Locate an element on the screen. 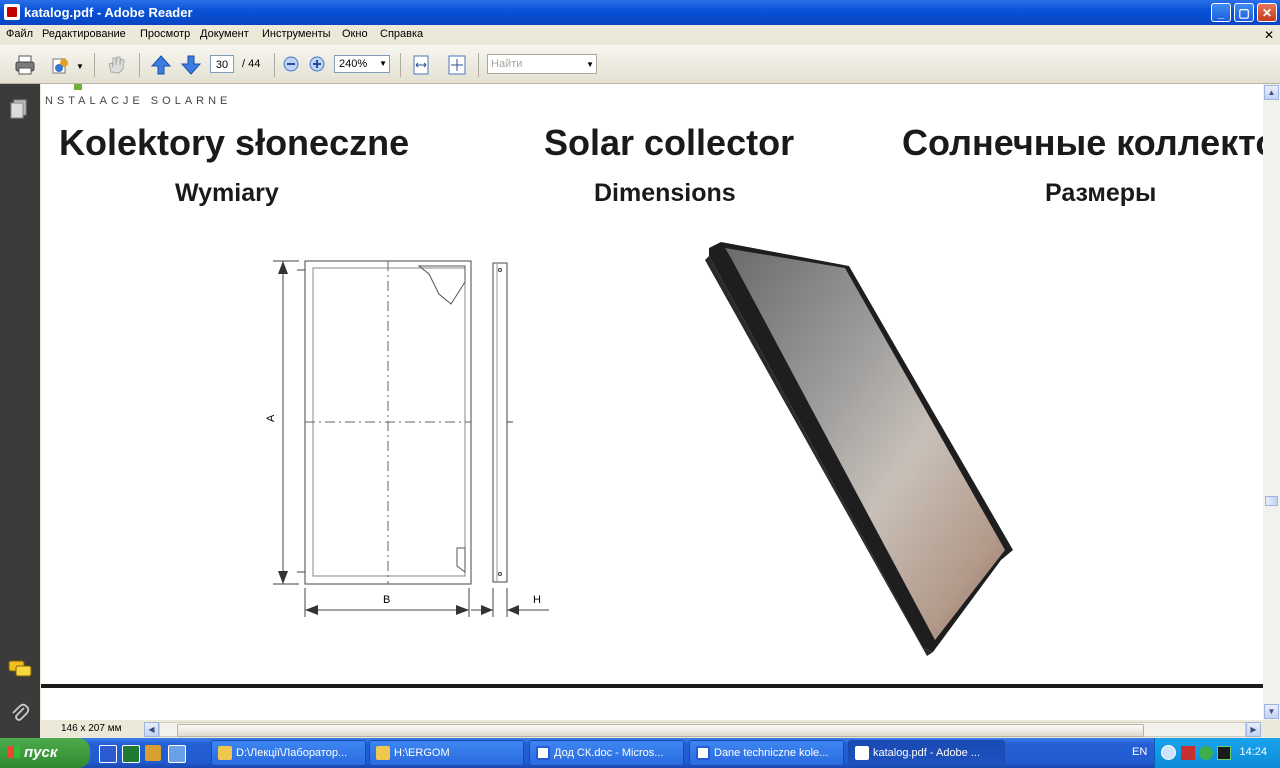 Image resolution: width=1280 pixels, height=768 pixels. fit-width-icon is located at coordinates (421, 65).